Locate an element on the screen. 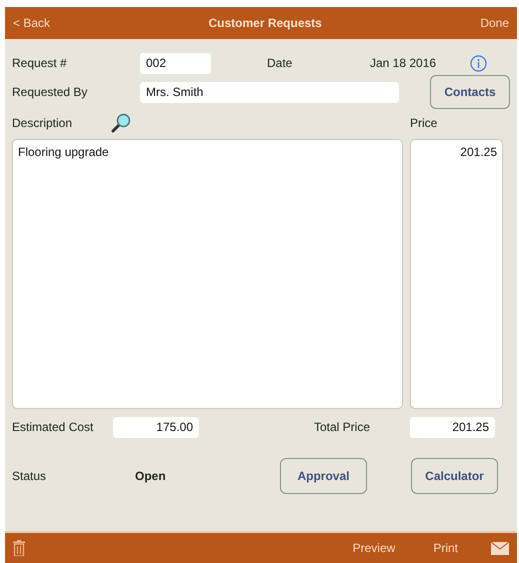 The height and width of the screenshot is (563, 519). approval-button: Approval is located at coordinates (323, 476).